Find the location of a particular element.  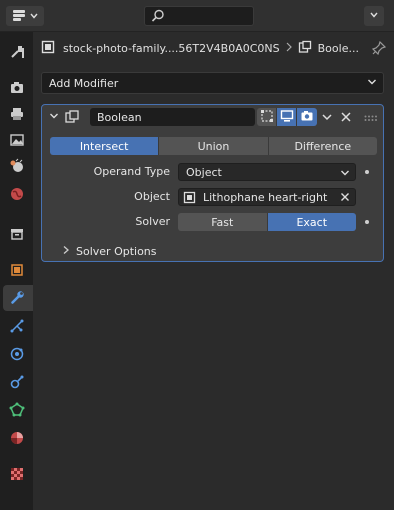

collection-icon is located at coordinates (17, 235).